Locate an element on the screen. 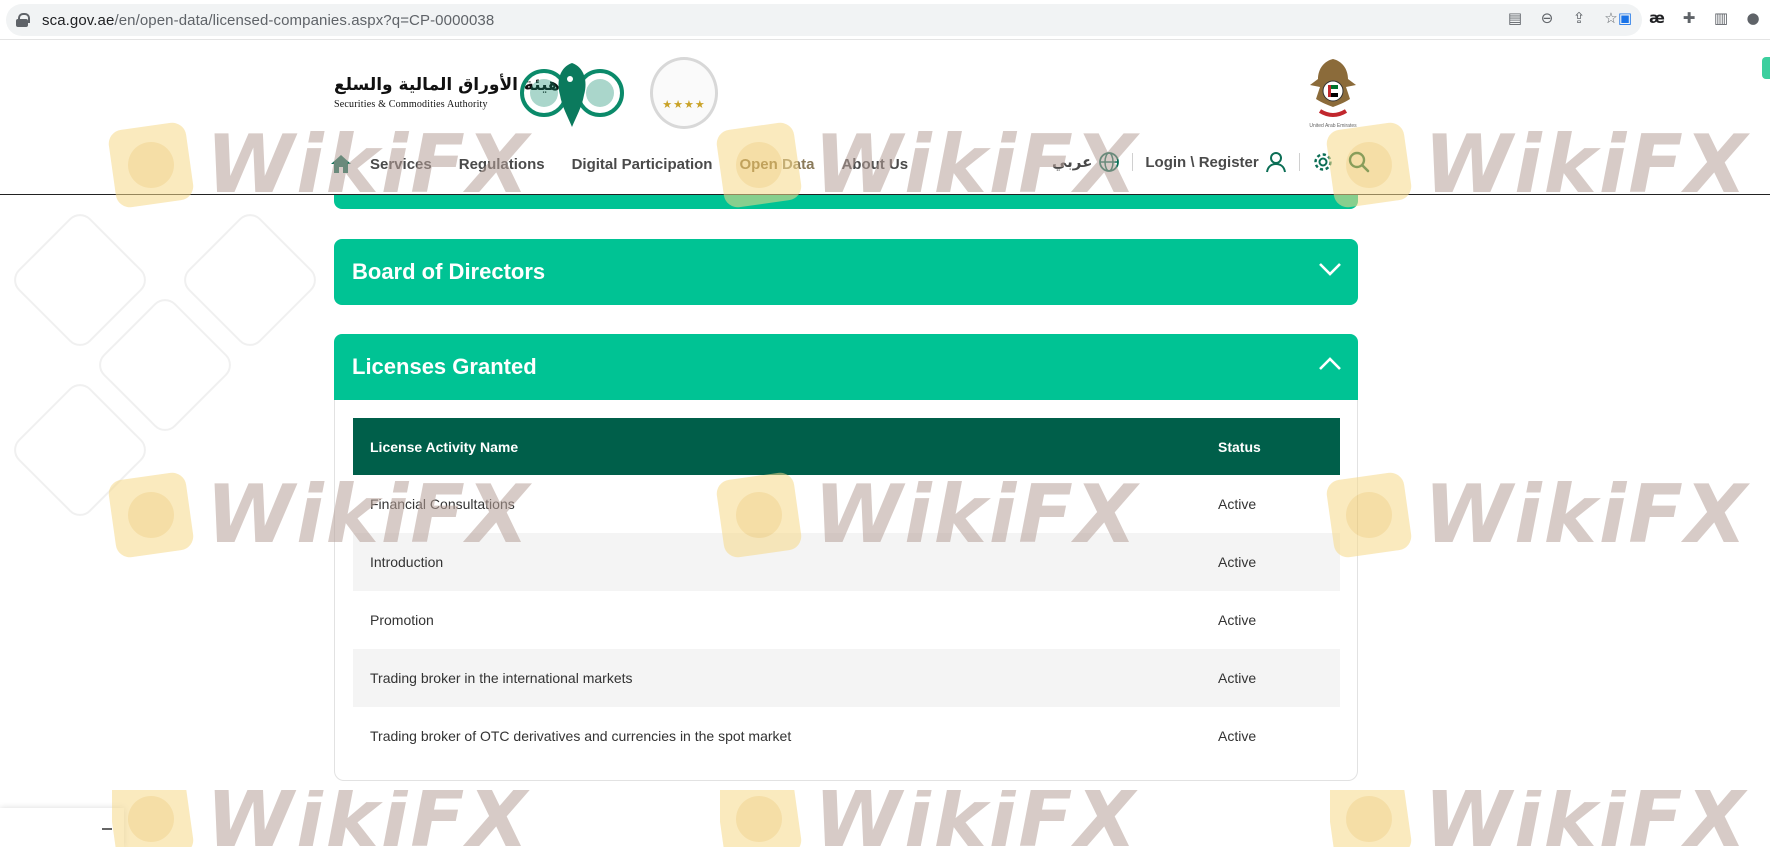  table-row: Introduction Active is located at coordinates (846, 562).